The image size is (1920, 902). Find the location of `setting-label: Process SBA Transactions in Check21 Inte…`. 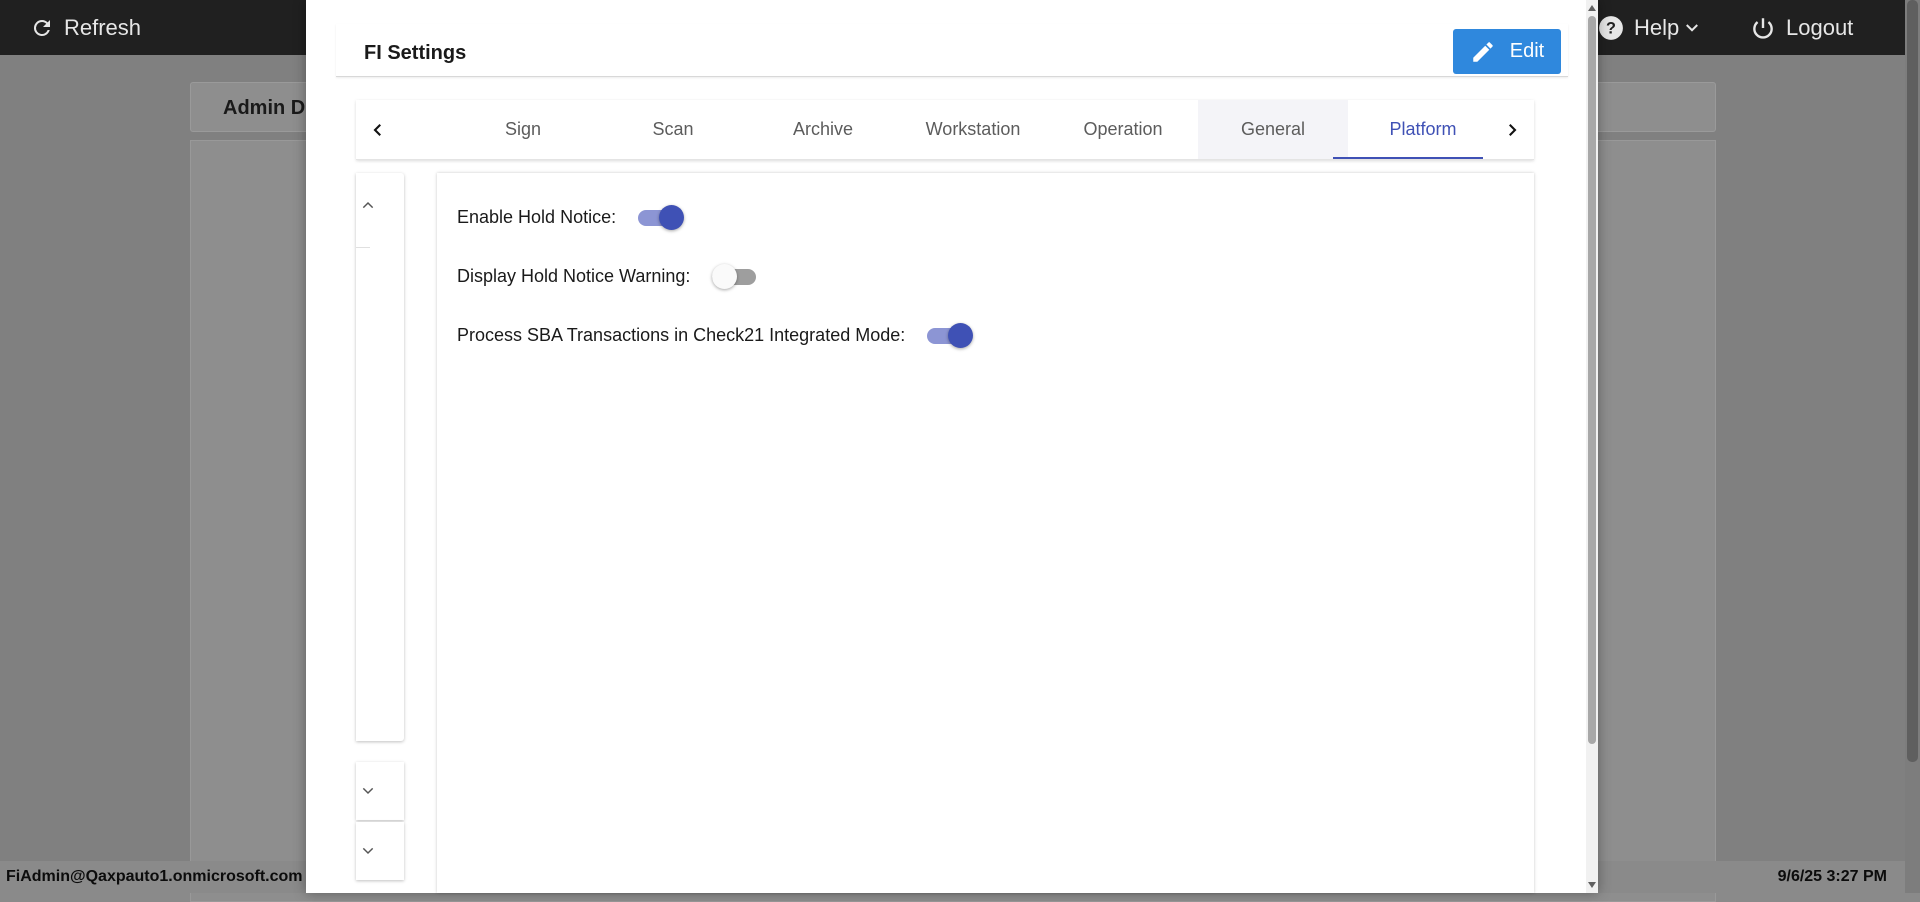

setting-label: Process SBA Transactions in Check21 Inte… is located at coordinates (681, 334).